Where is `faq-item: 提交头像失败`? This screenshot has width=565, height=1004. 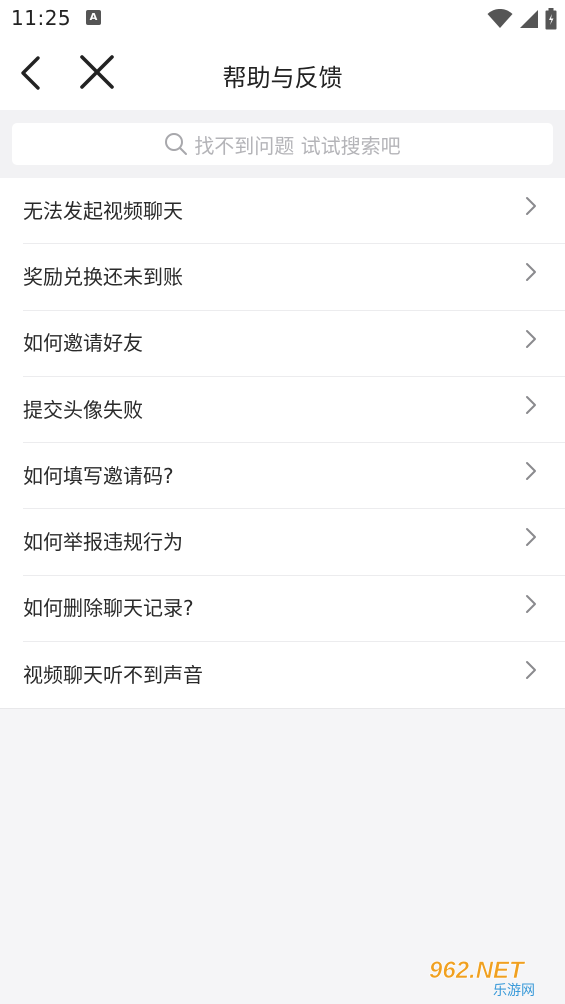 faq-item: 提交头像失败 is located at coordinates (294, 410).